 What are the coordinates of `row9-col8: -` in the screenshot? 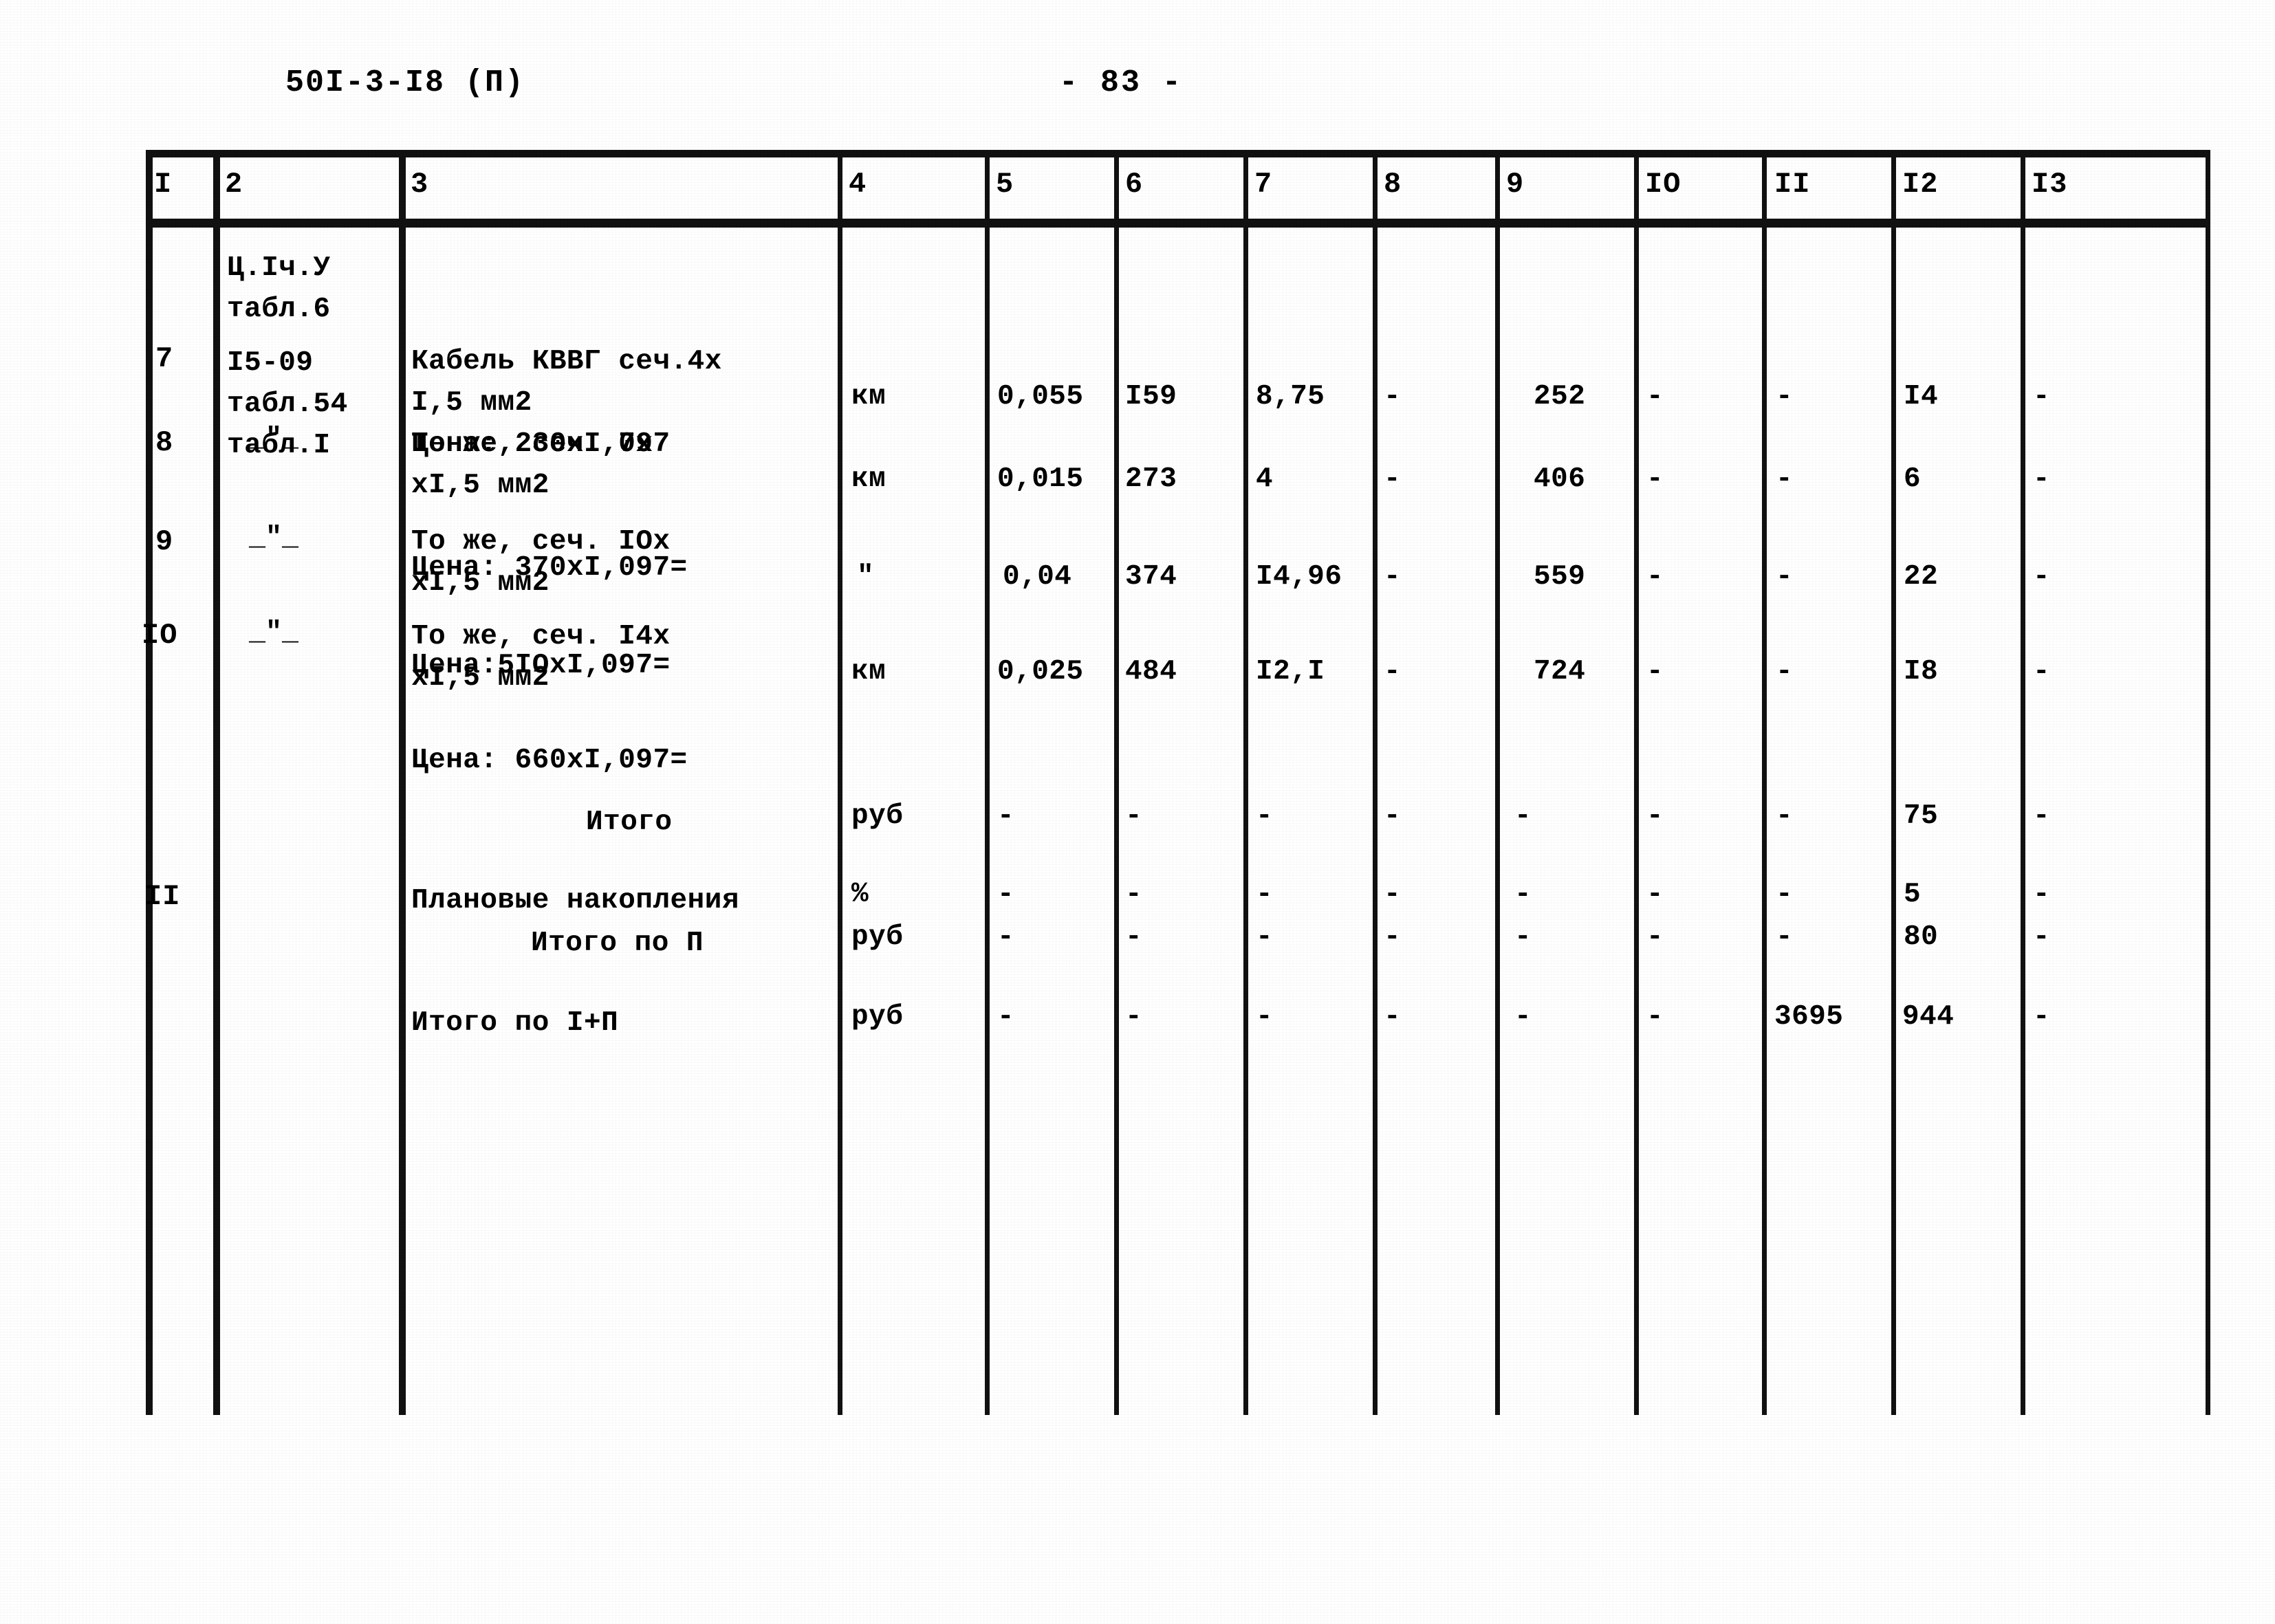 It's located at (1393, 577).